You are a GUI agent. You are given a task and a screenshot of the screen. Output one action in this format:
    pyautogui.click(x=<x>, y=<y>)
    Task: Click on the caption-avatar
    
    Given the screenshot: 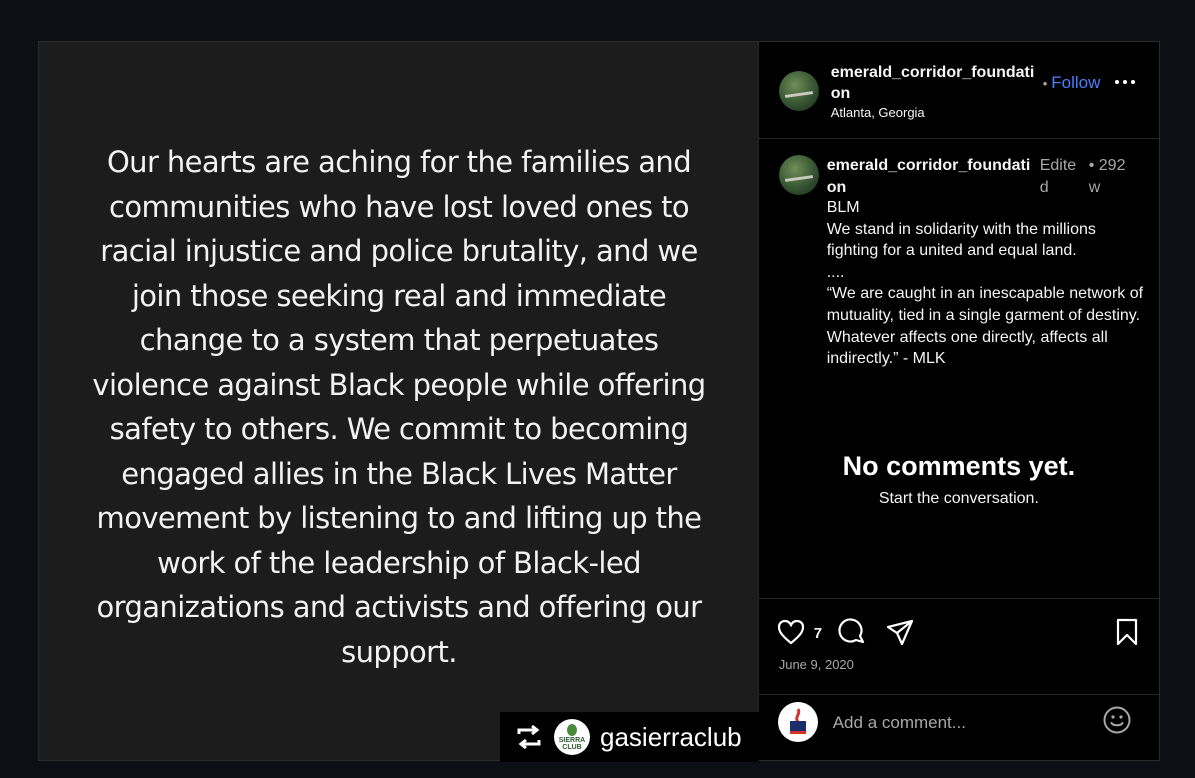 What is the action you would take?
    pyautogui.click(x=798, y=175)
    